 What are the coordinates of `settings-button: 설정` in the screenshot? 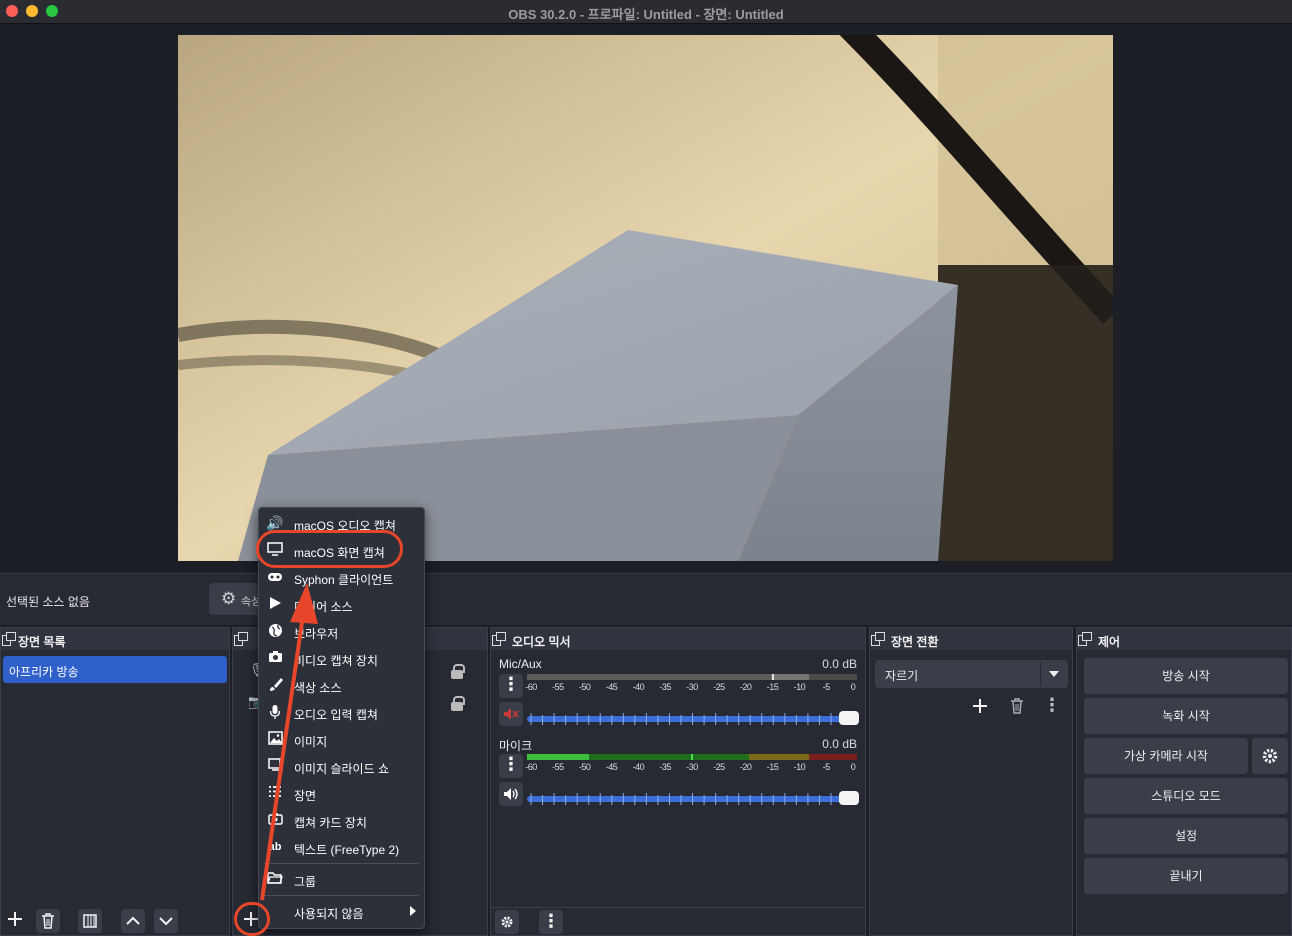 It's located at (1186, 836).